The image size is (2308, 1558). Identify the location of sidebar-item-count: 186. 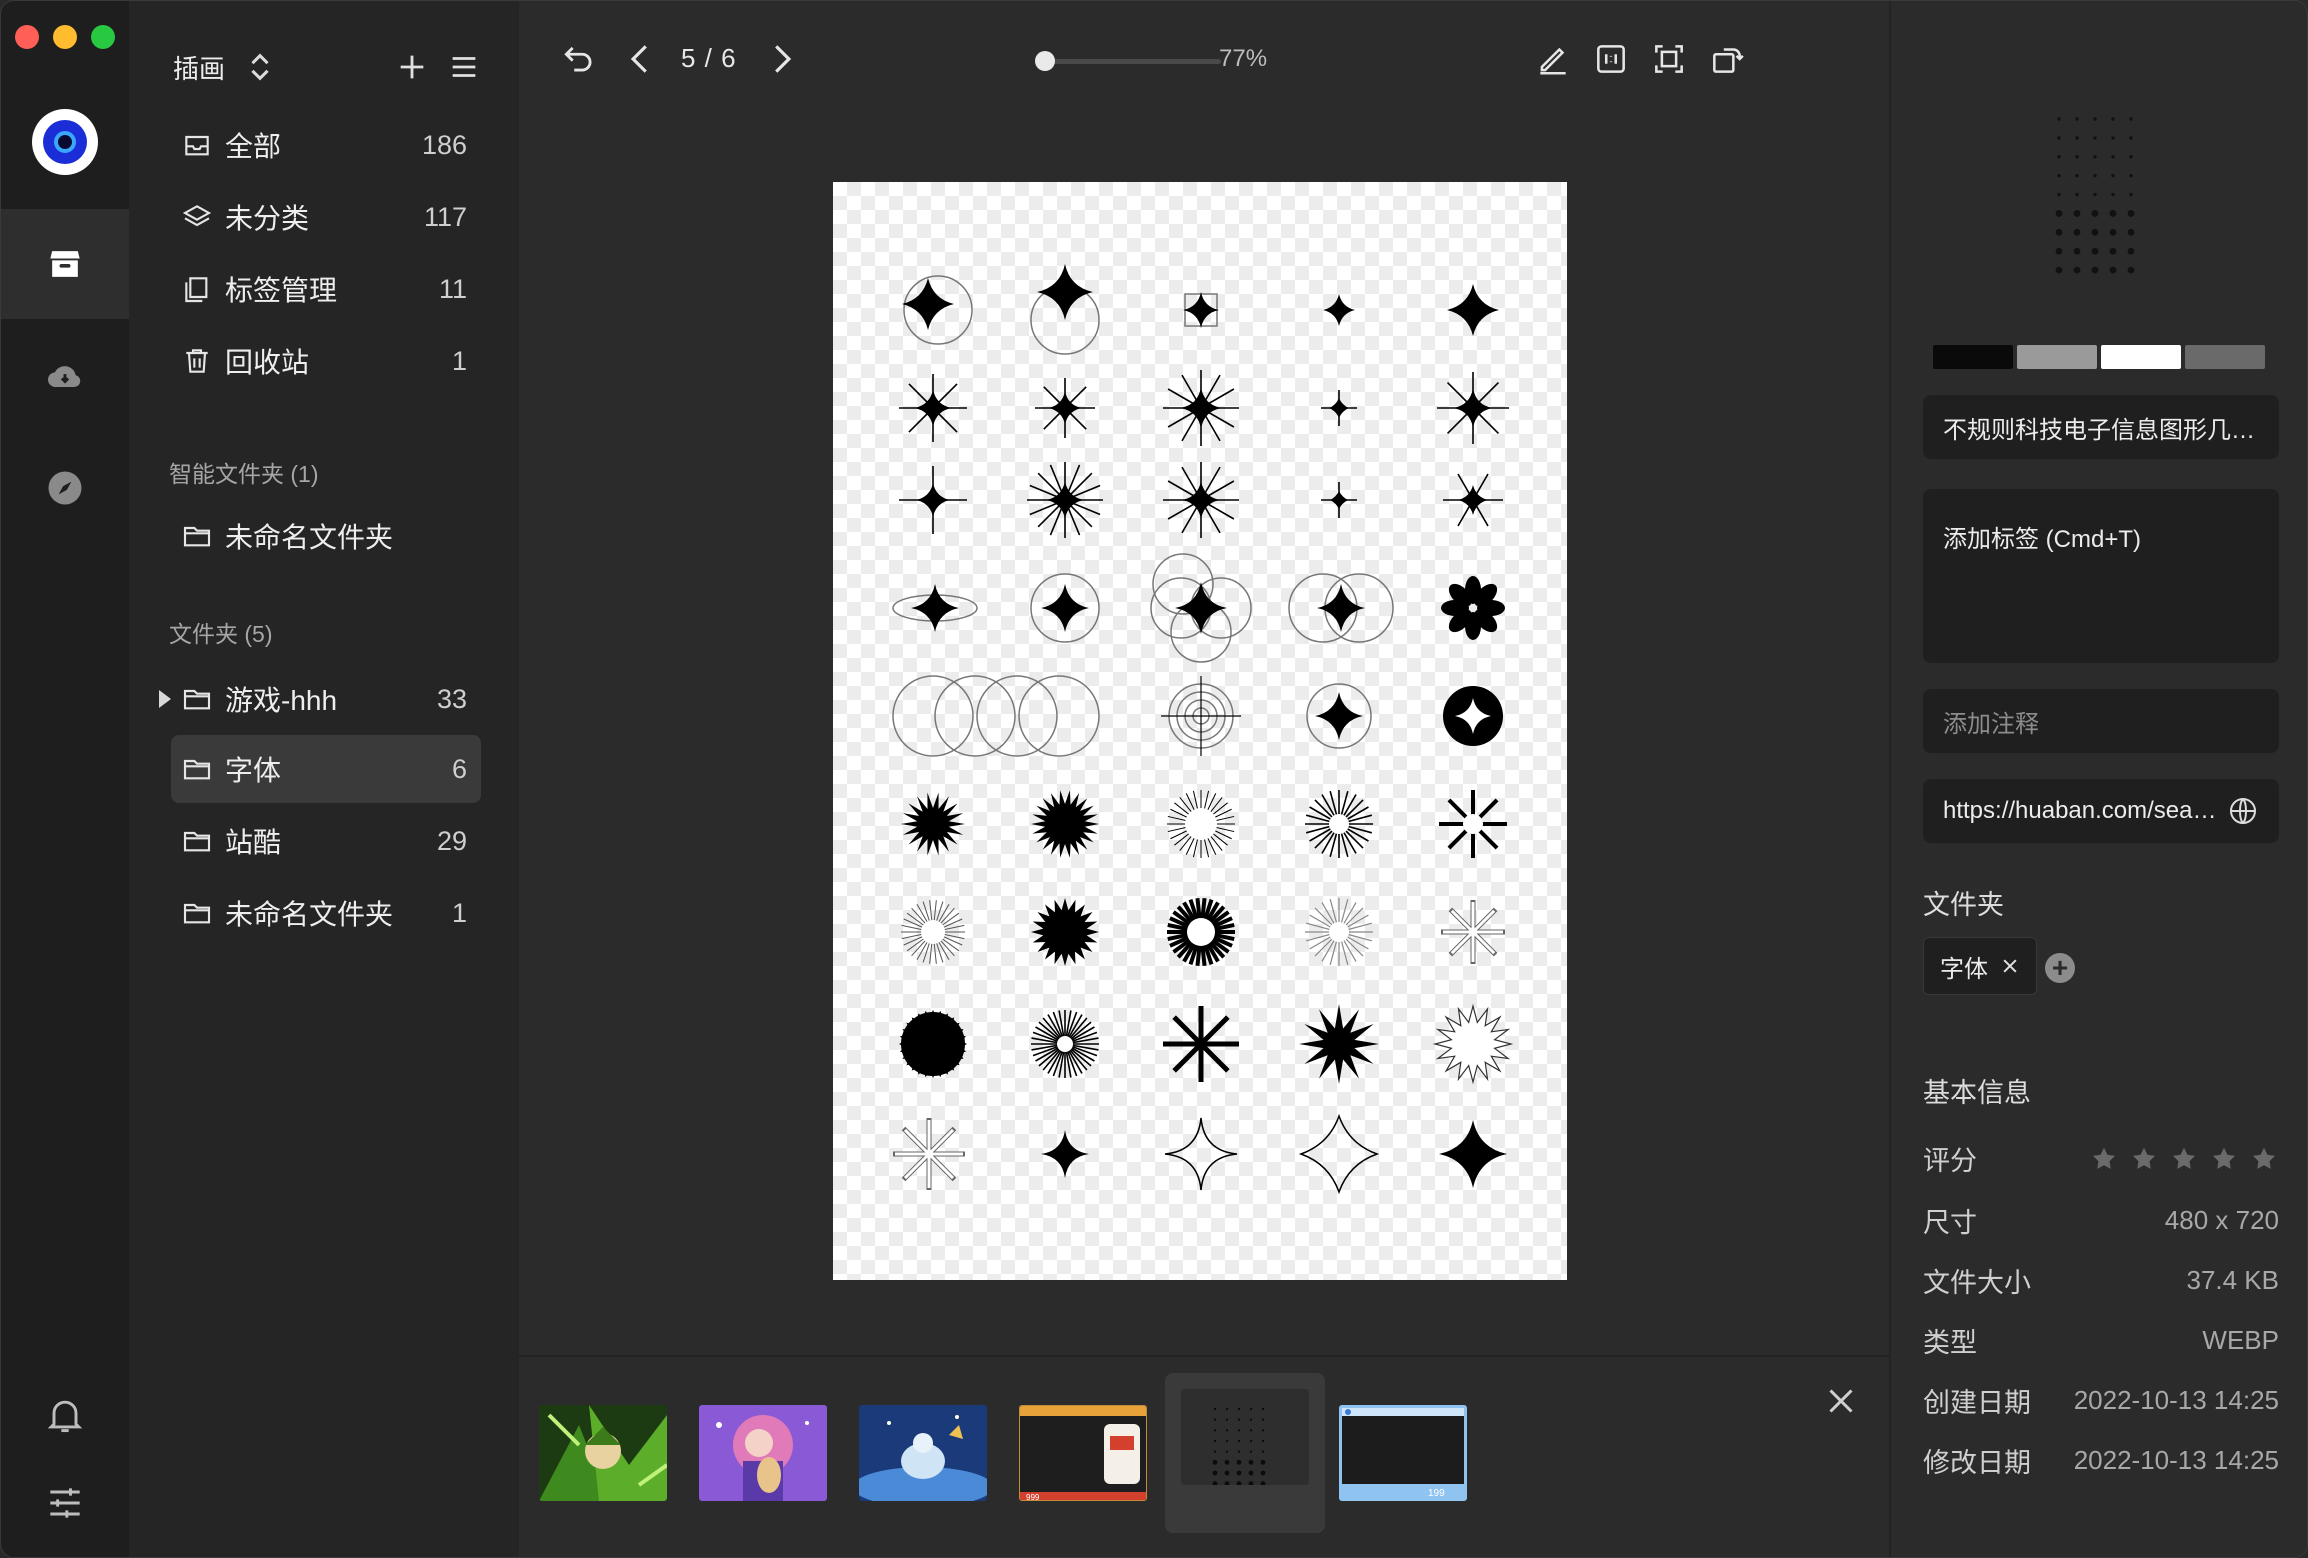
(444, 144).